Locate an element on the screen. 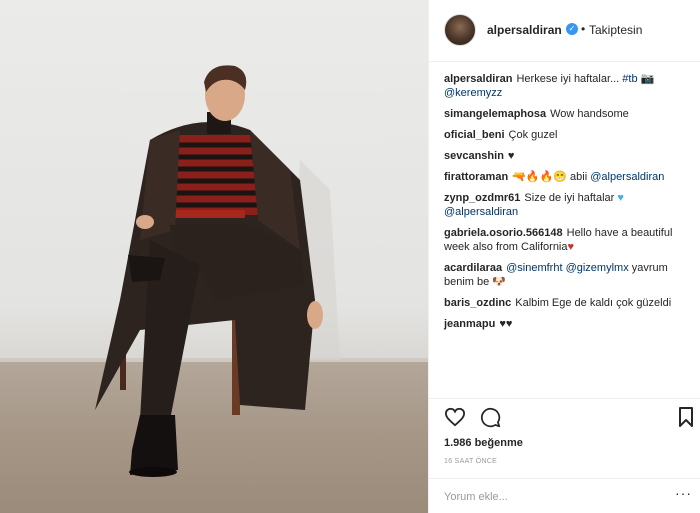 The image size is (700, 513). comment-item: simangelemaphosa Wow handsome is located at coordinates (569, 114).